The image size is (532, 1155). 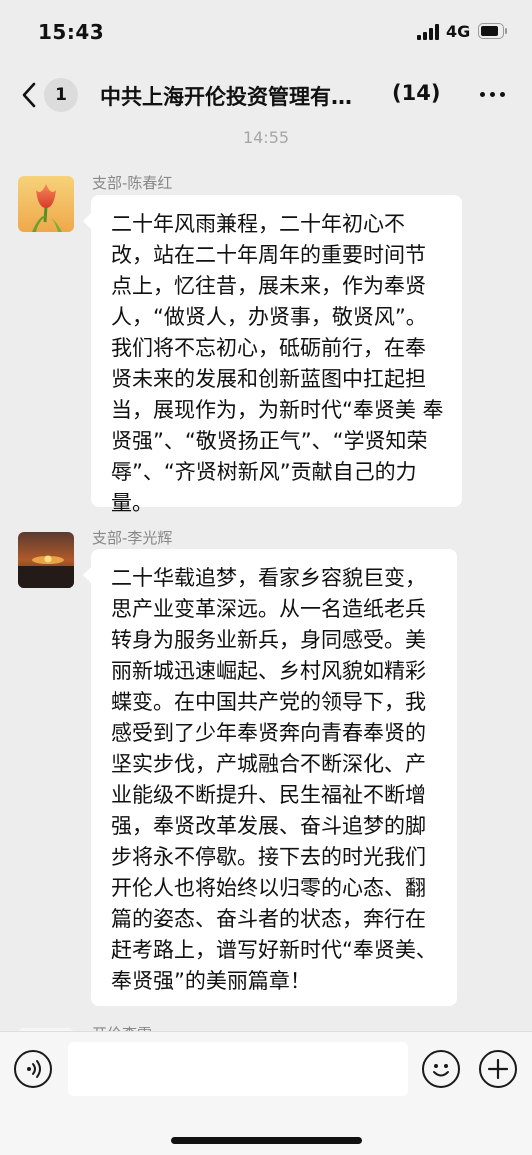 What do you see at coordinates (458, 31) in the screenshot?
I see `network-type: 4G` at bounding box center [458, 31].